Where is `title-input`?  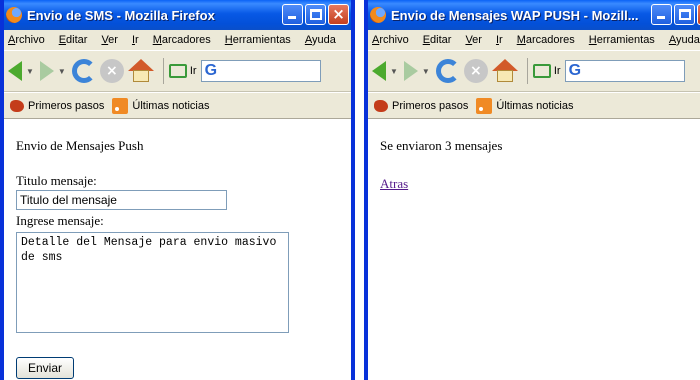 title-input is located at coordinates (121, 200).